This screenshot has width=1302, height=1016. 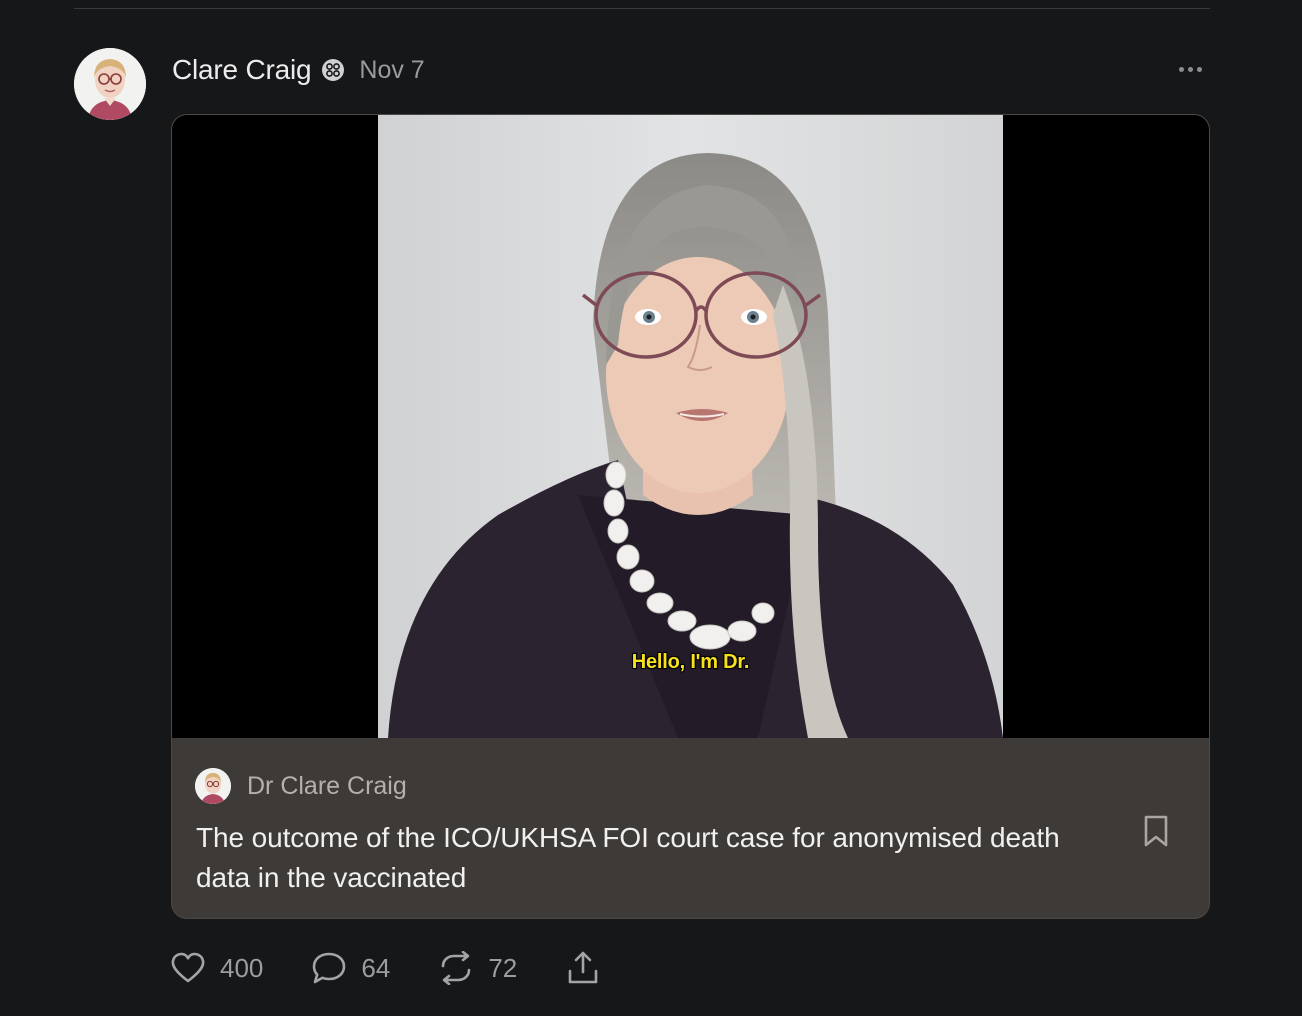 I want to click on more-options-icon, so click(x=1181, y=69).